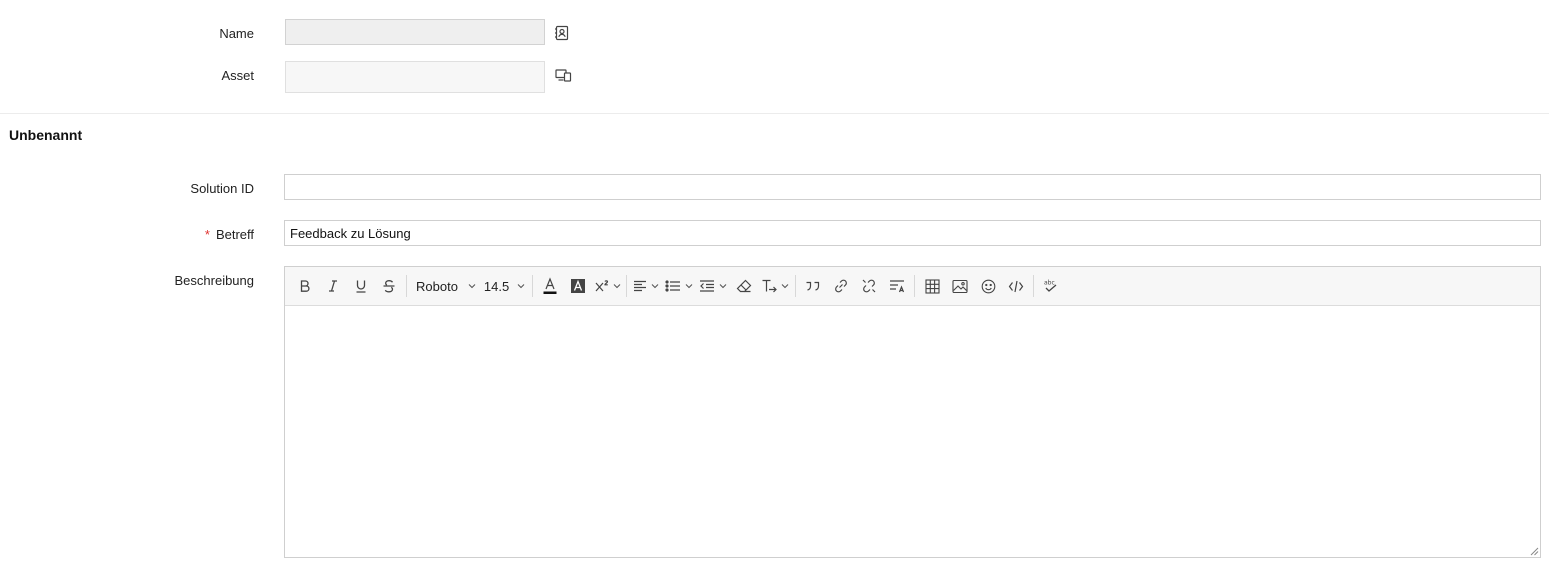 This screenshot has width=1549, height=564. I want to click on link-icon, so click(841, 286).